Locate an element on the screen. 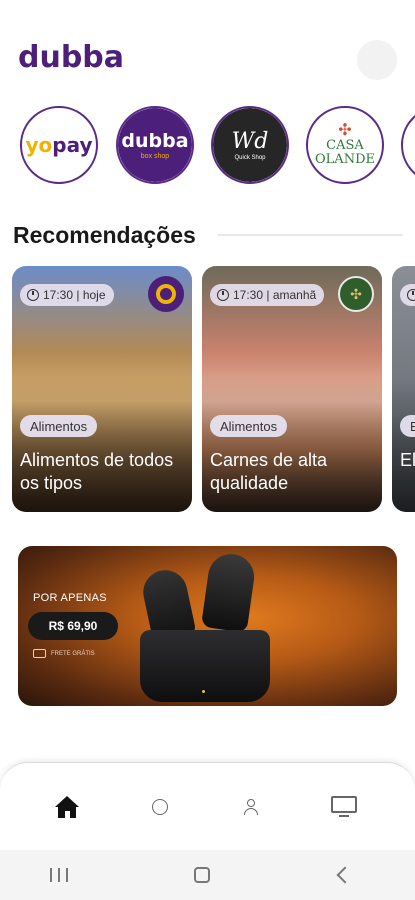  nav-tv is located at coordinates (344, 807).